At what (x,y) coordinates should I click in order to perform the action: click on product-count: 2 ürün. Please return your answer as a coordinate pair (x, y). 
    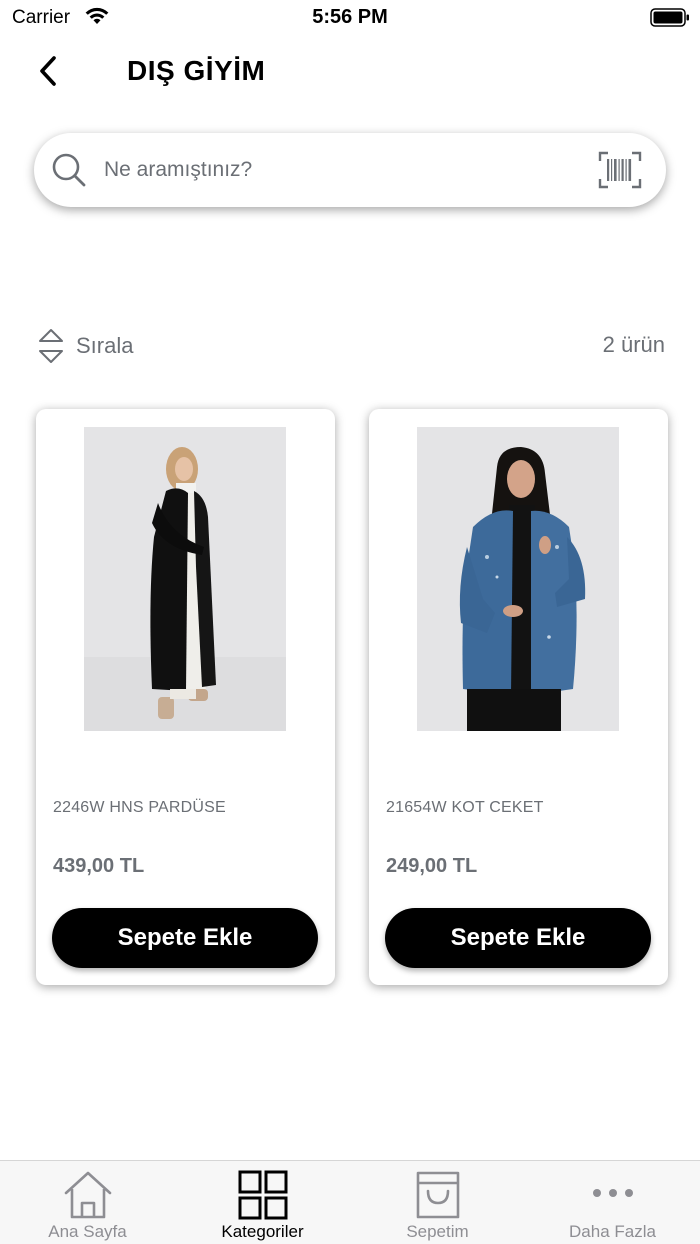
    Looking at the image, I should click on (633, 344).